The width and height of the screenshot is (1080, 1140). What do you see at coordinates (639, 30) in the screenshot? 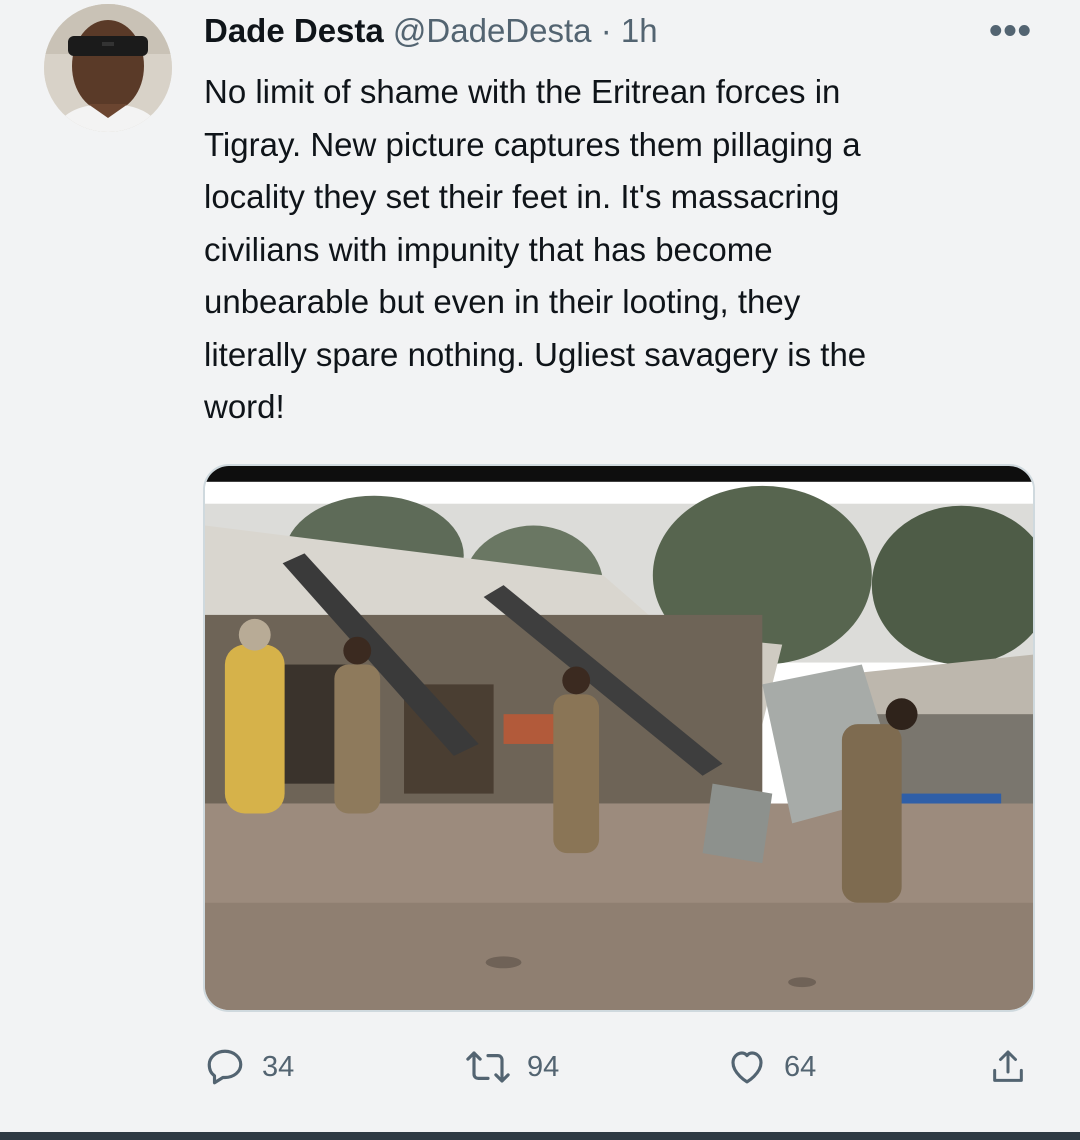
I see `timestamp: 1h` at bounding box center [639, 30].